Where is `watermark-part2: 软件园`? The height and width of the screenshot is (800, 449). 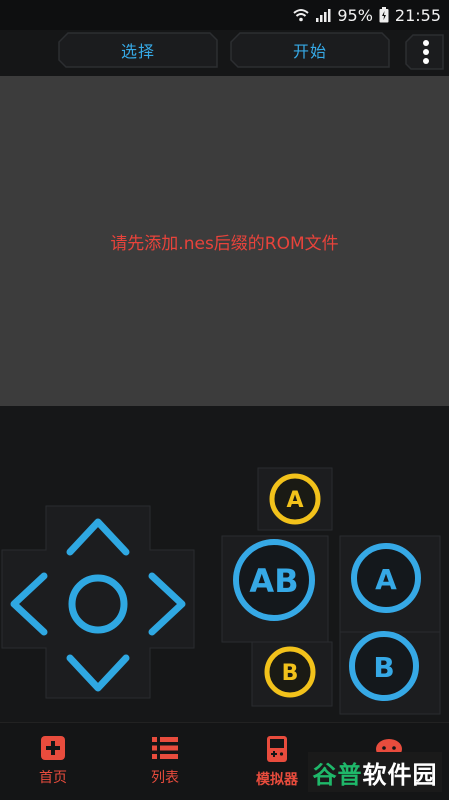 watermark-part2: 软件园 is located at coordinates (400, 774).